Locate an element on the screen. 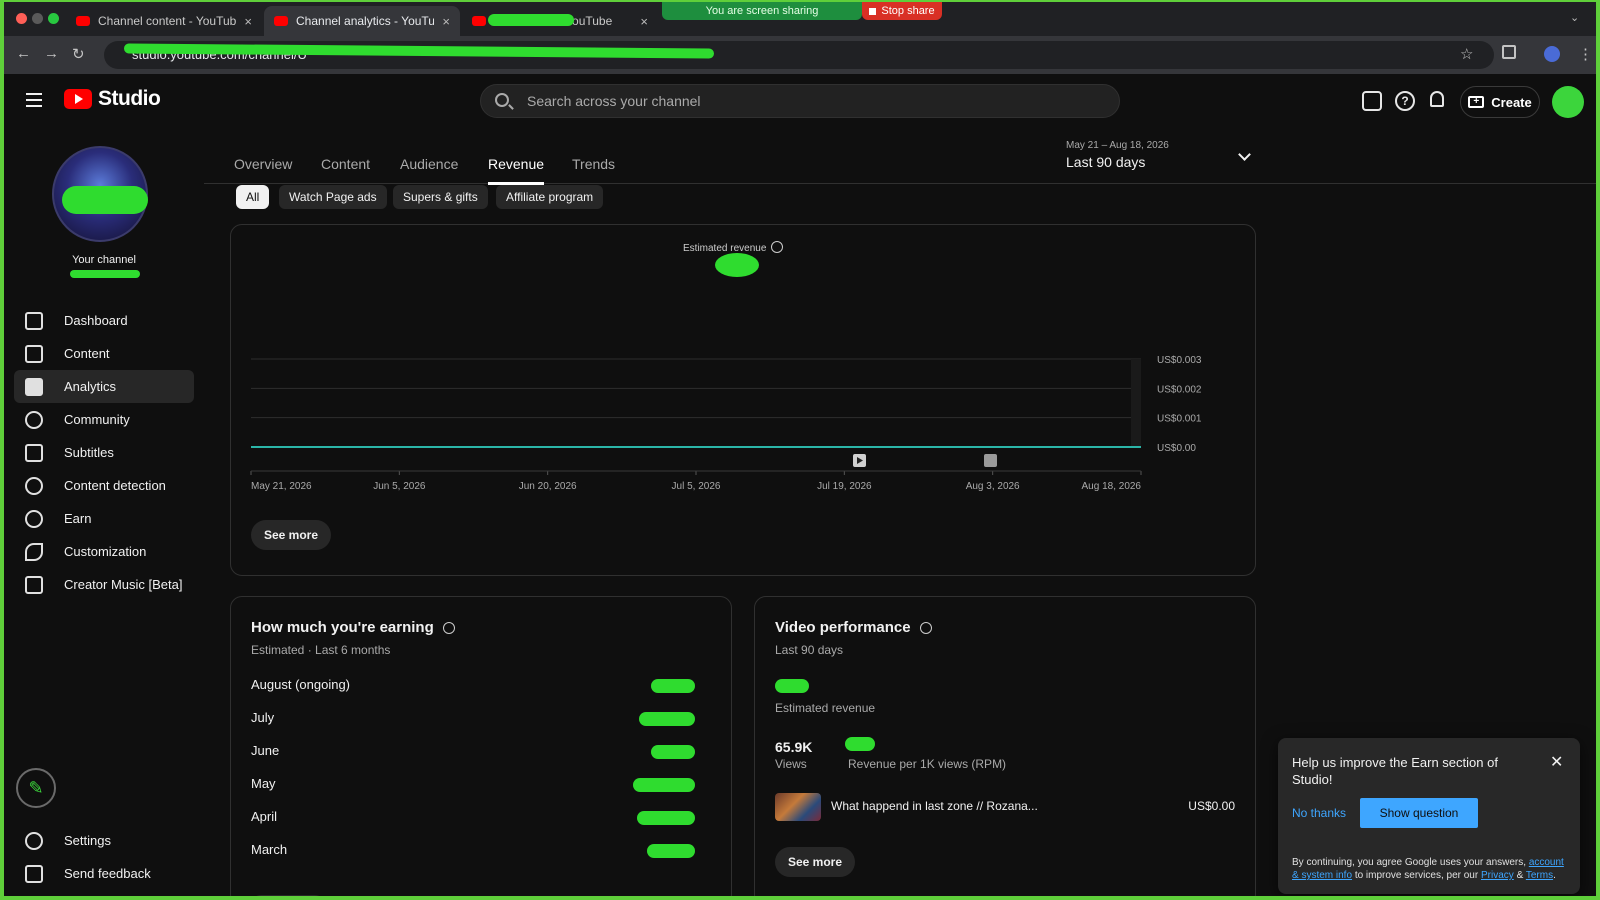  chip-supers-gifts: Supers & gifts is located at coordinates (440, 197).